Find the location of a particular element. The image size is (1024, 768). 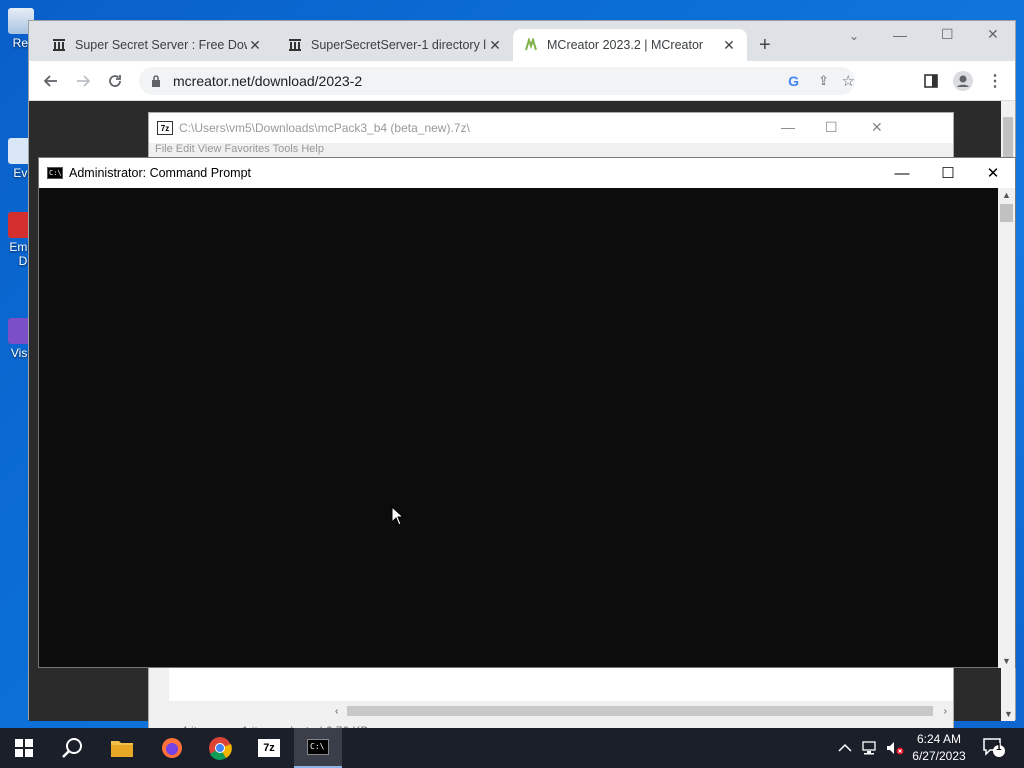

taskbar-command-prompt: C:\ is located at coordinates (318, 748).